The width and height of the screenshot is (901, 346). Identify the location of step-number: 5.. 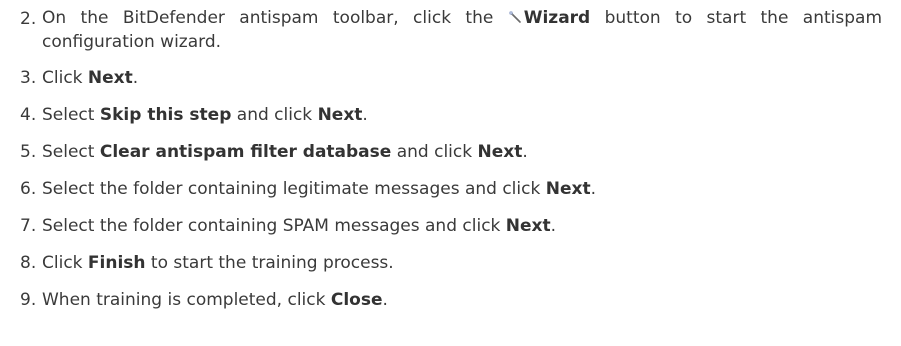
(28, 152).